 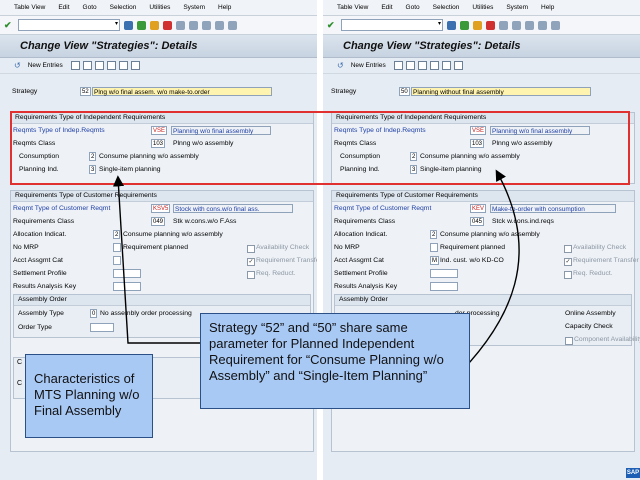 I want to click on strategy-code: 50, so click(x=404, y=91).